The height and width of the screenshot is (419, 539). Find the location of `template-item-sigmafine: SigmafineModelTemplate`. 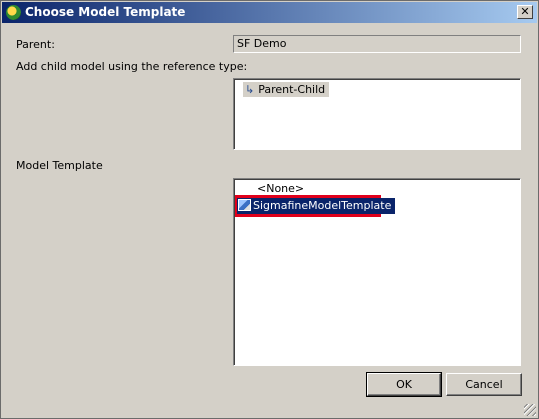

template-item-sigmafine: SigmafineModelTemplate is located at coordinates (316, 206).